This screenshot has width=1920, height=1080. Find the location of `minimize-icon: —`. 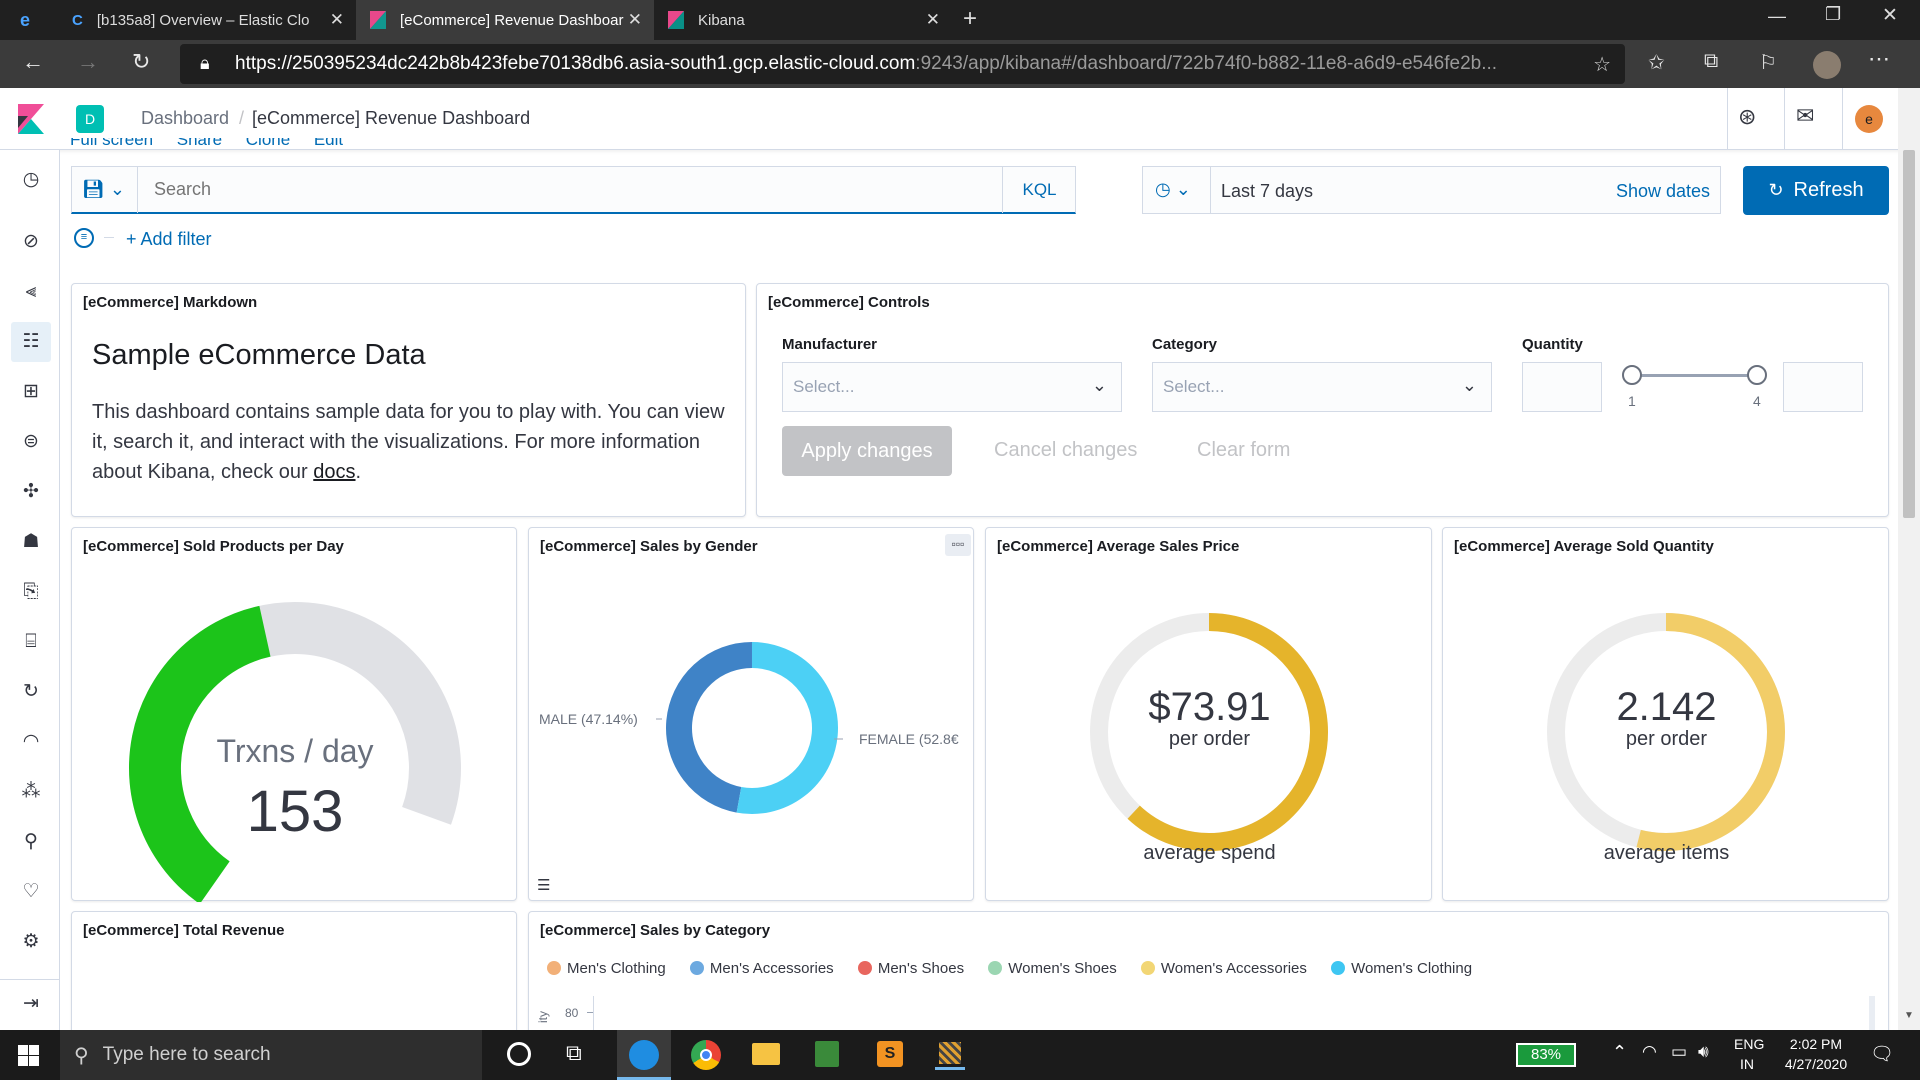

minimize-icon: — is located at coordinates (1777, 16).